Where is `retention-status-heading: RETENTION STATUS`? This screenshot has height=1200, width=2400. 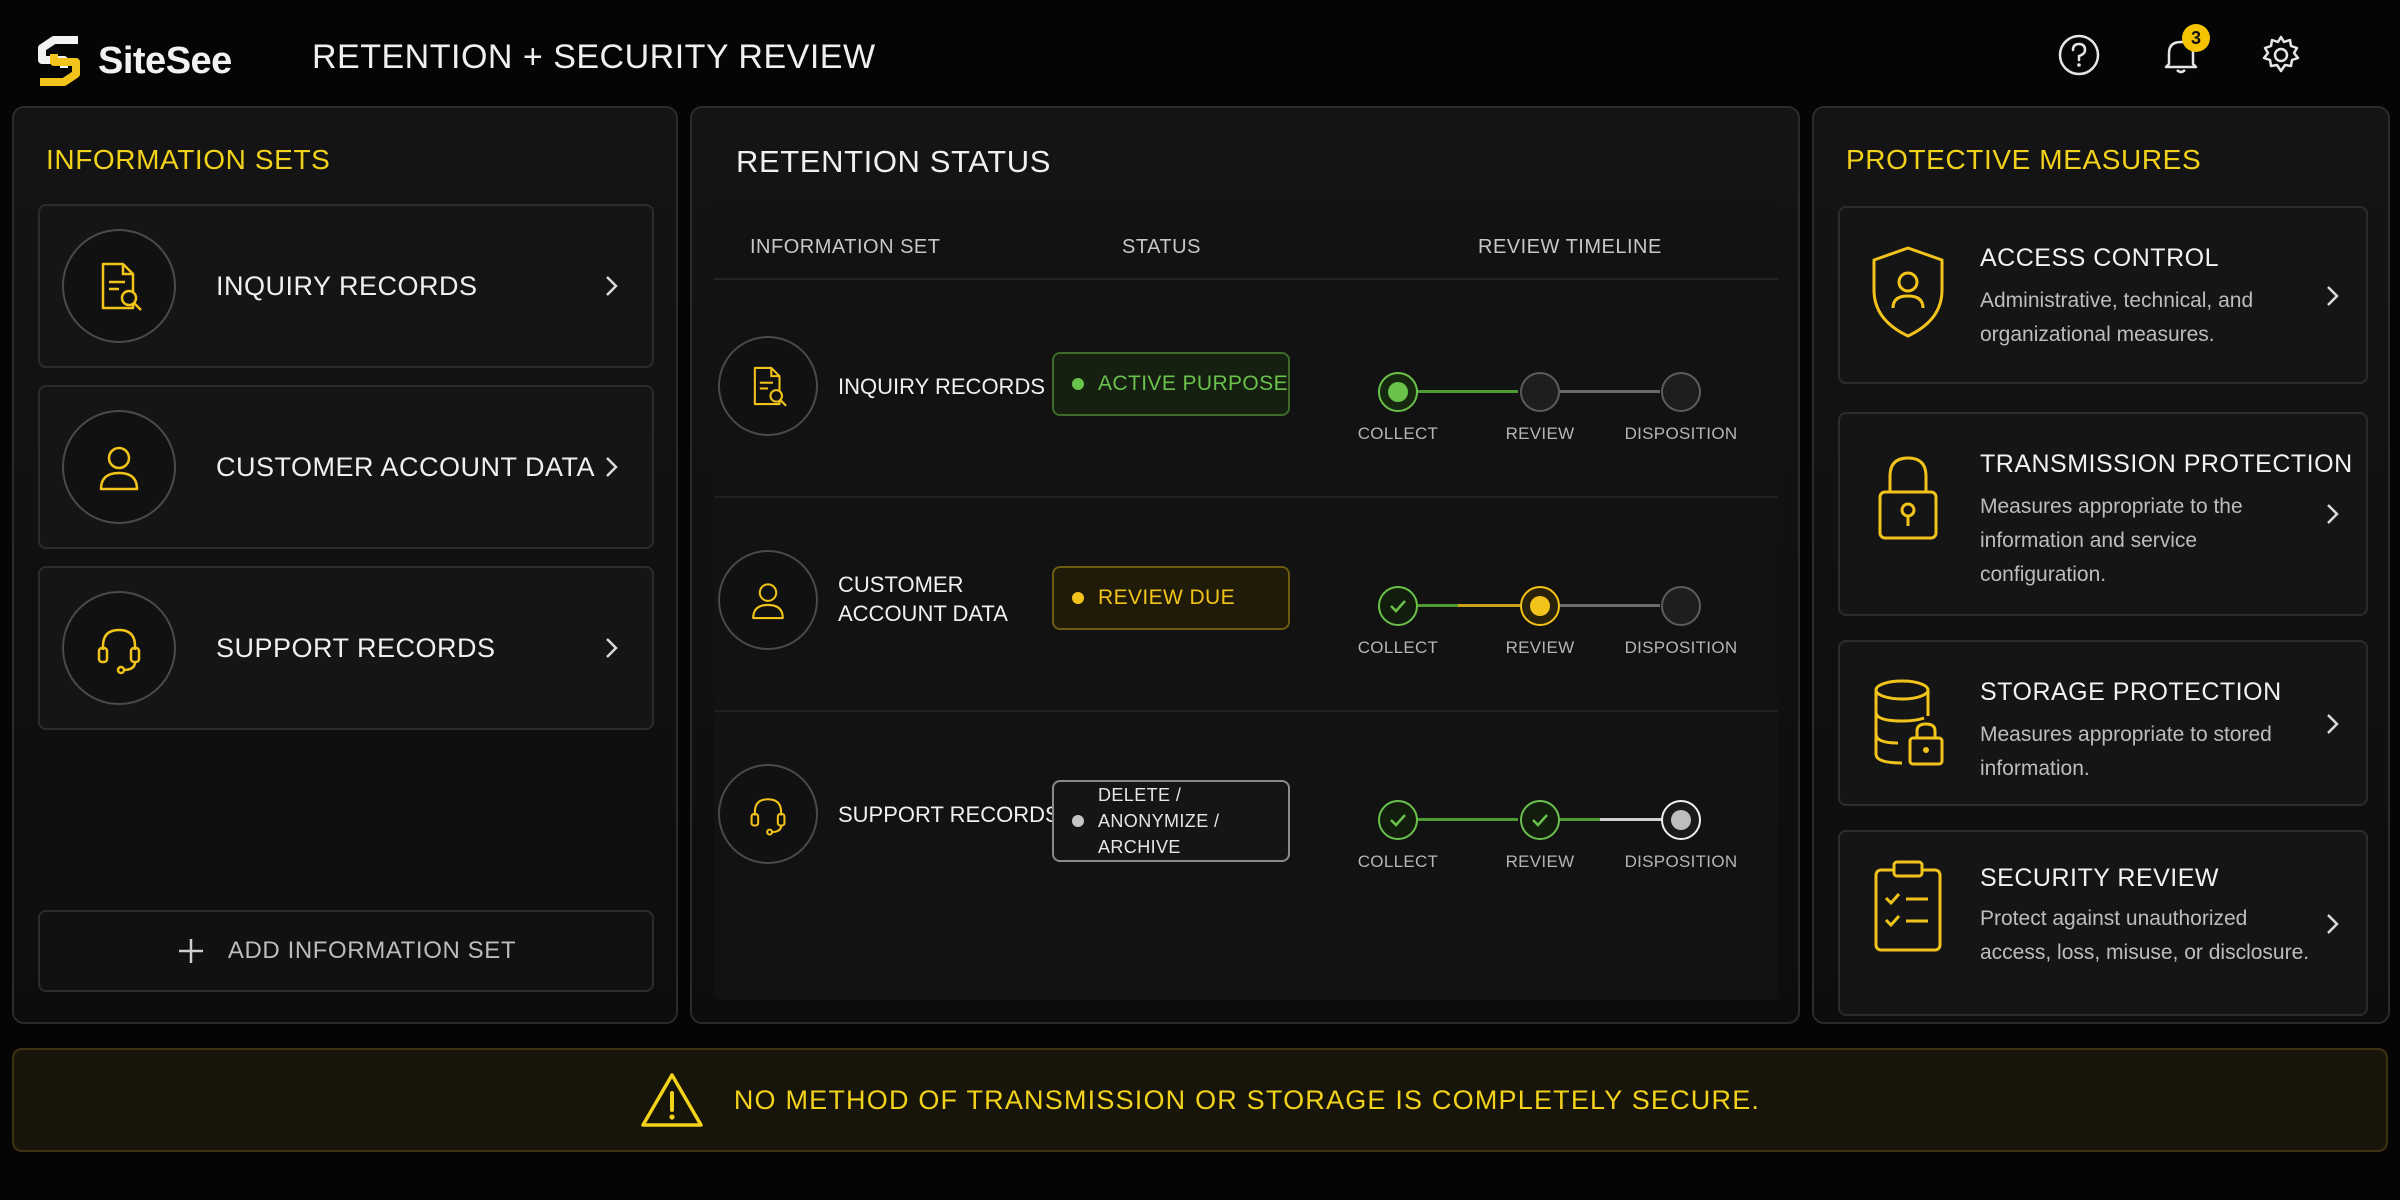 retention-status-heading: RETENTION STATUS is located at coordinates (894, 161).